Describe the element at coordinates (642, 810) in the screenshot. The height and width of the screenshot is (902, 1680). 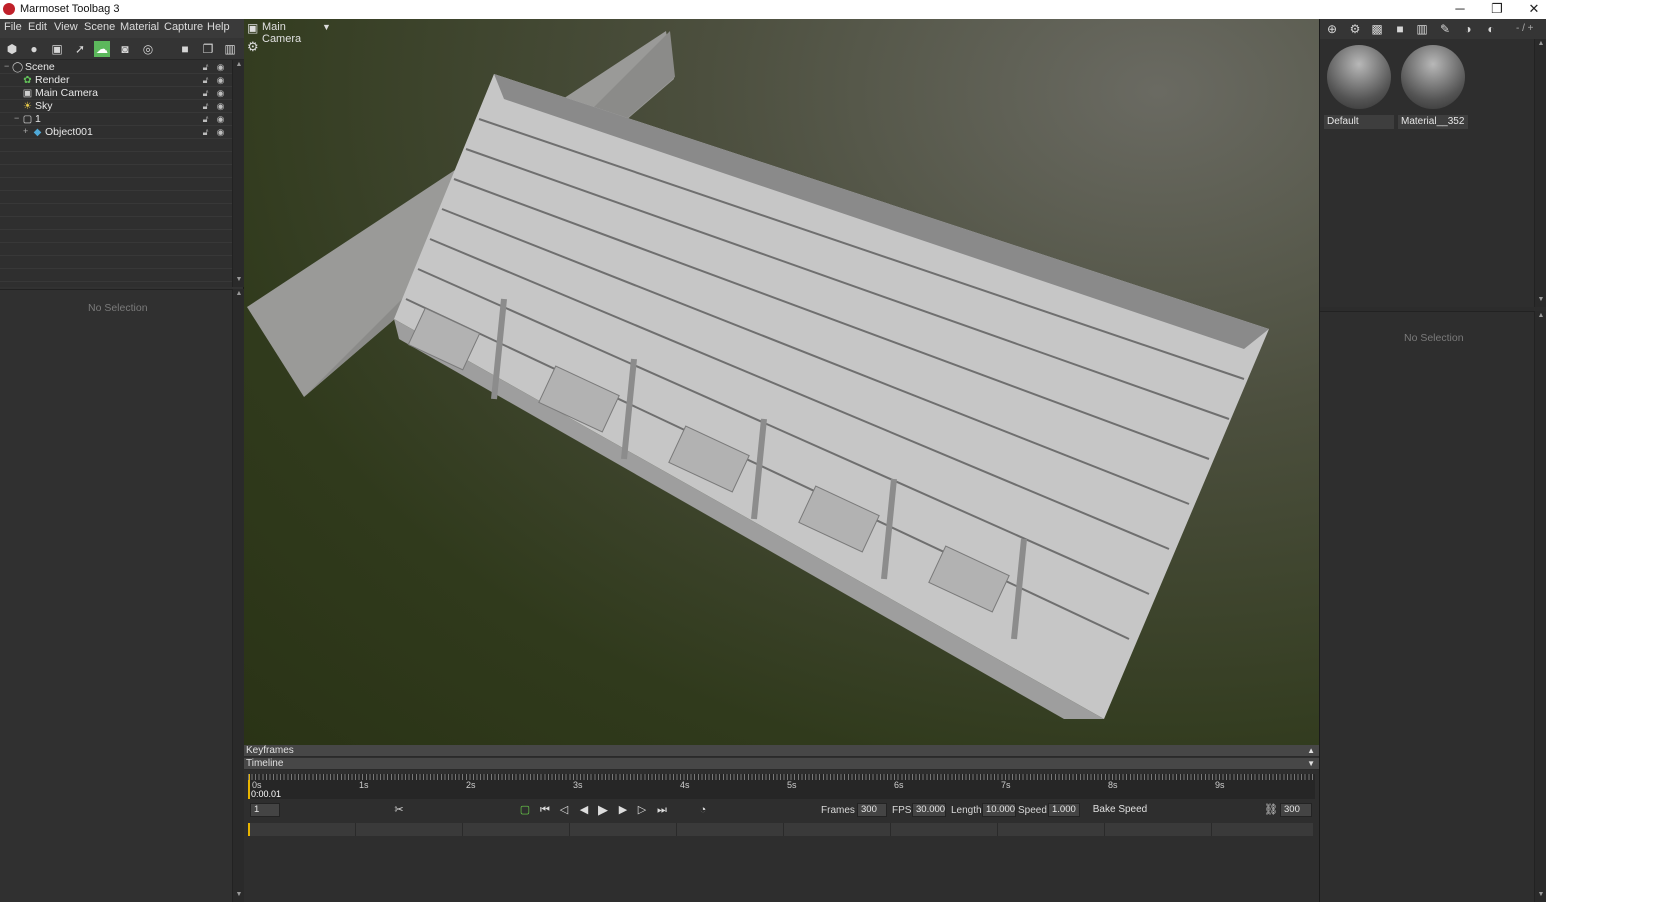
I see `next-key-icon: ▷` at that location.